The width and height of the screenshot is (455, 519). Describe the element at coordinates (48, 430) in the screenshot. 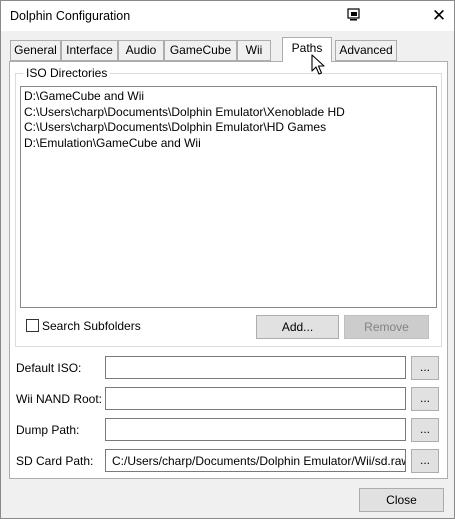

I see `dump-path-label: Dump Path:` at that location.